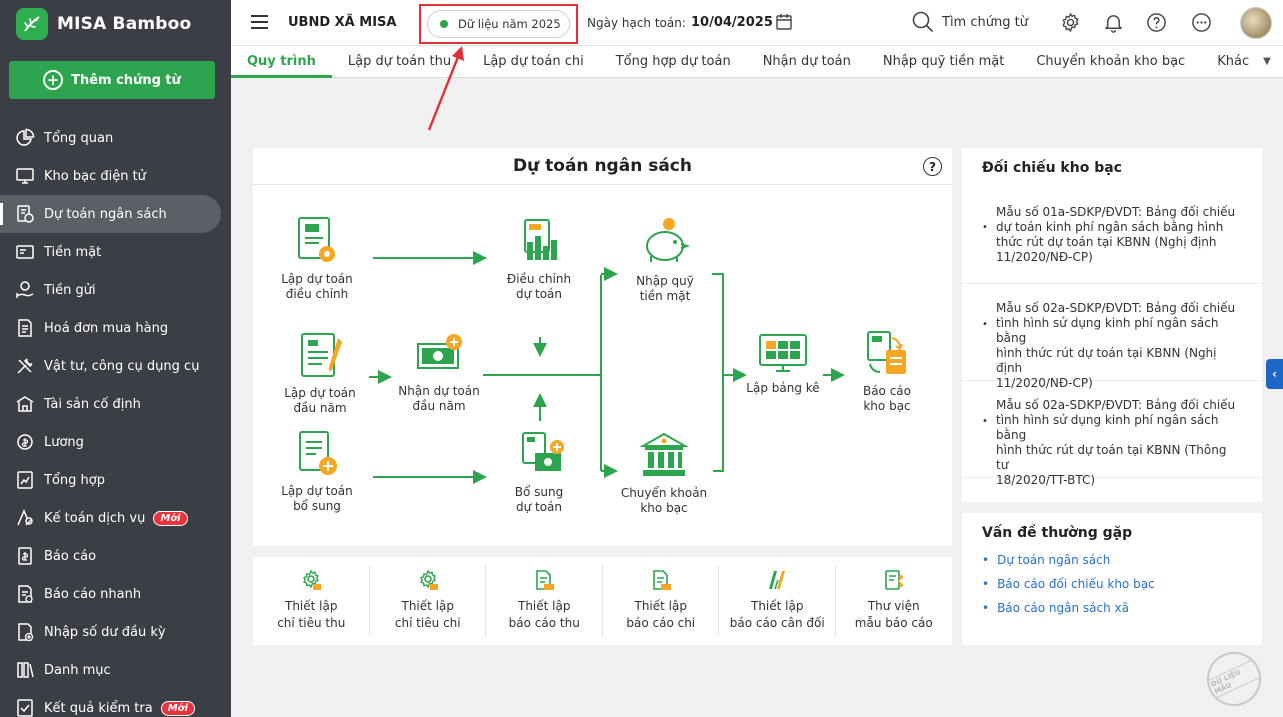 This screenshot has height=717, width=1283. Describe the element at coordinates (115, 556) in the screenshot. I see `sidebar-item-reports: Báo cáo` at that location.